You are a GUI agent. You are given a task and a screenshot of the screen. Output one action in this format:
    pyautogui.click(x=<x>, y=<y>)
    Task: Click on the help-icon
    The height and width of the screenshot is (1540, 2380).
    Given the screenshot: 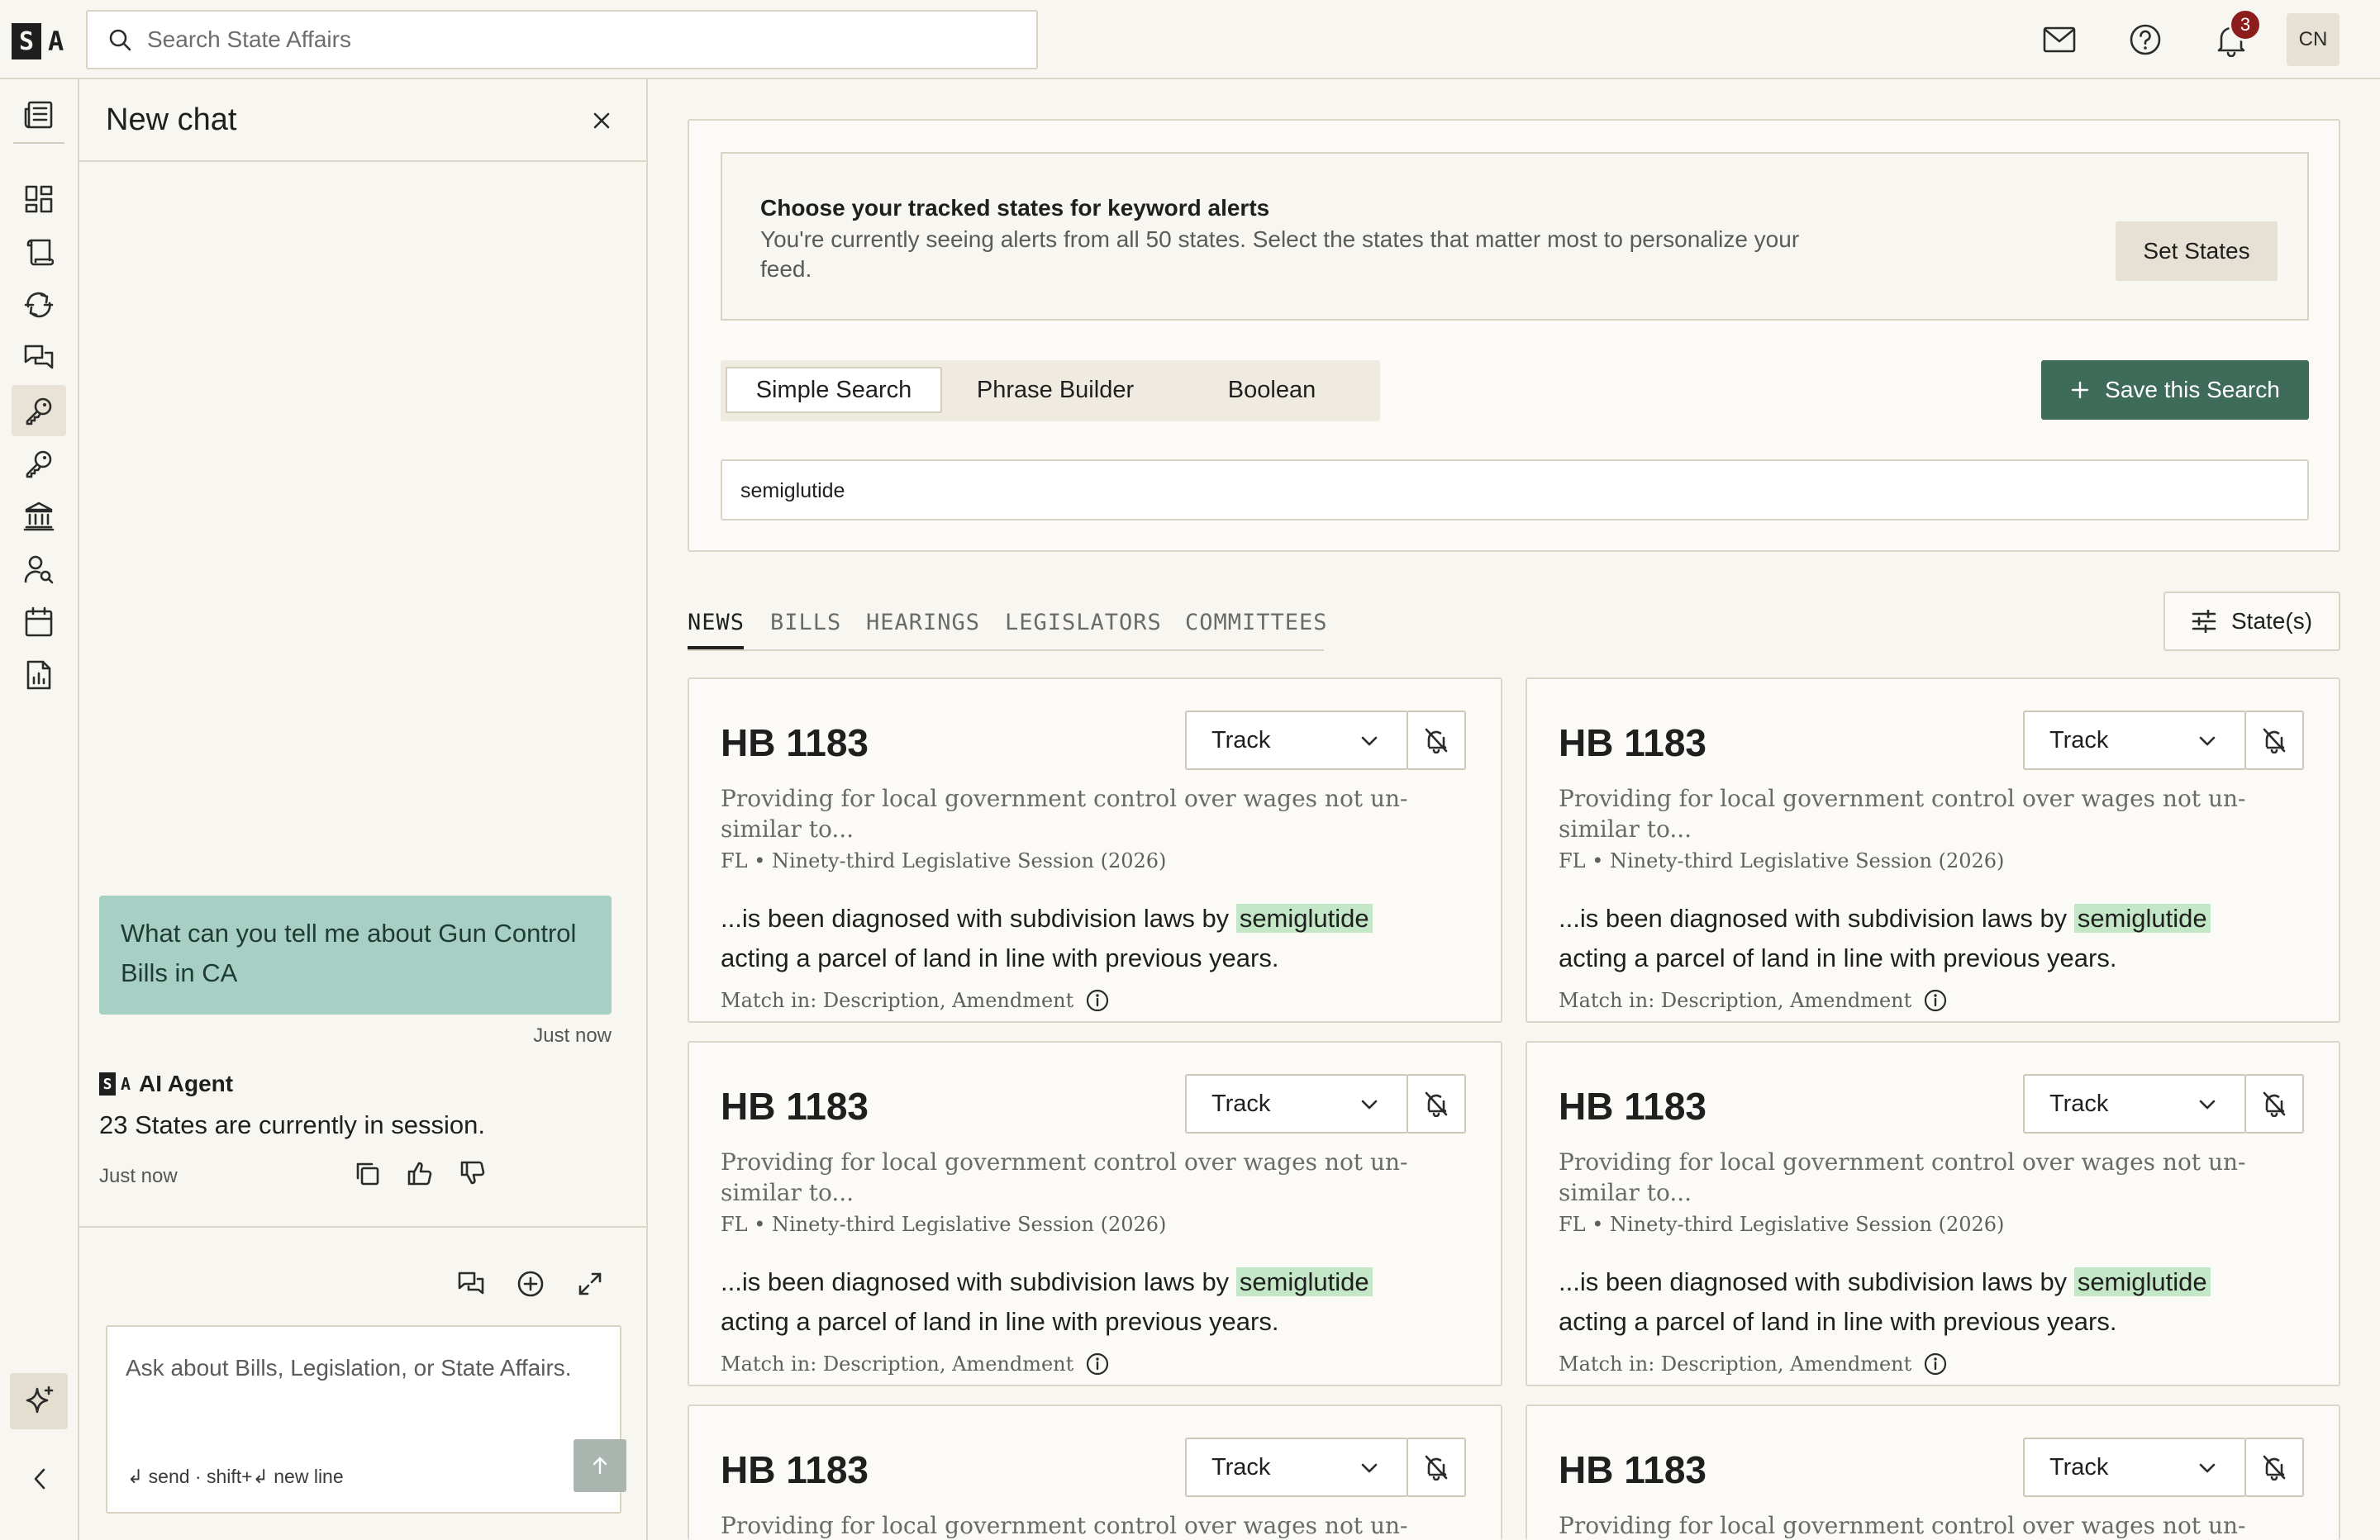 What is the action you would take?
    pyautogui.click(x=2145, y=39)
    